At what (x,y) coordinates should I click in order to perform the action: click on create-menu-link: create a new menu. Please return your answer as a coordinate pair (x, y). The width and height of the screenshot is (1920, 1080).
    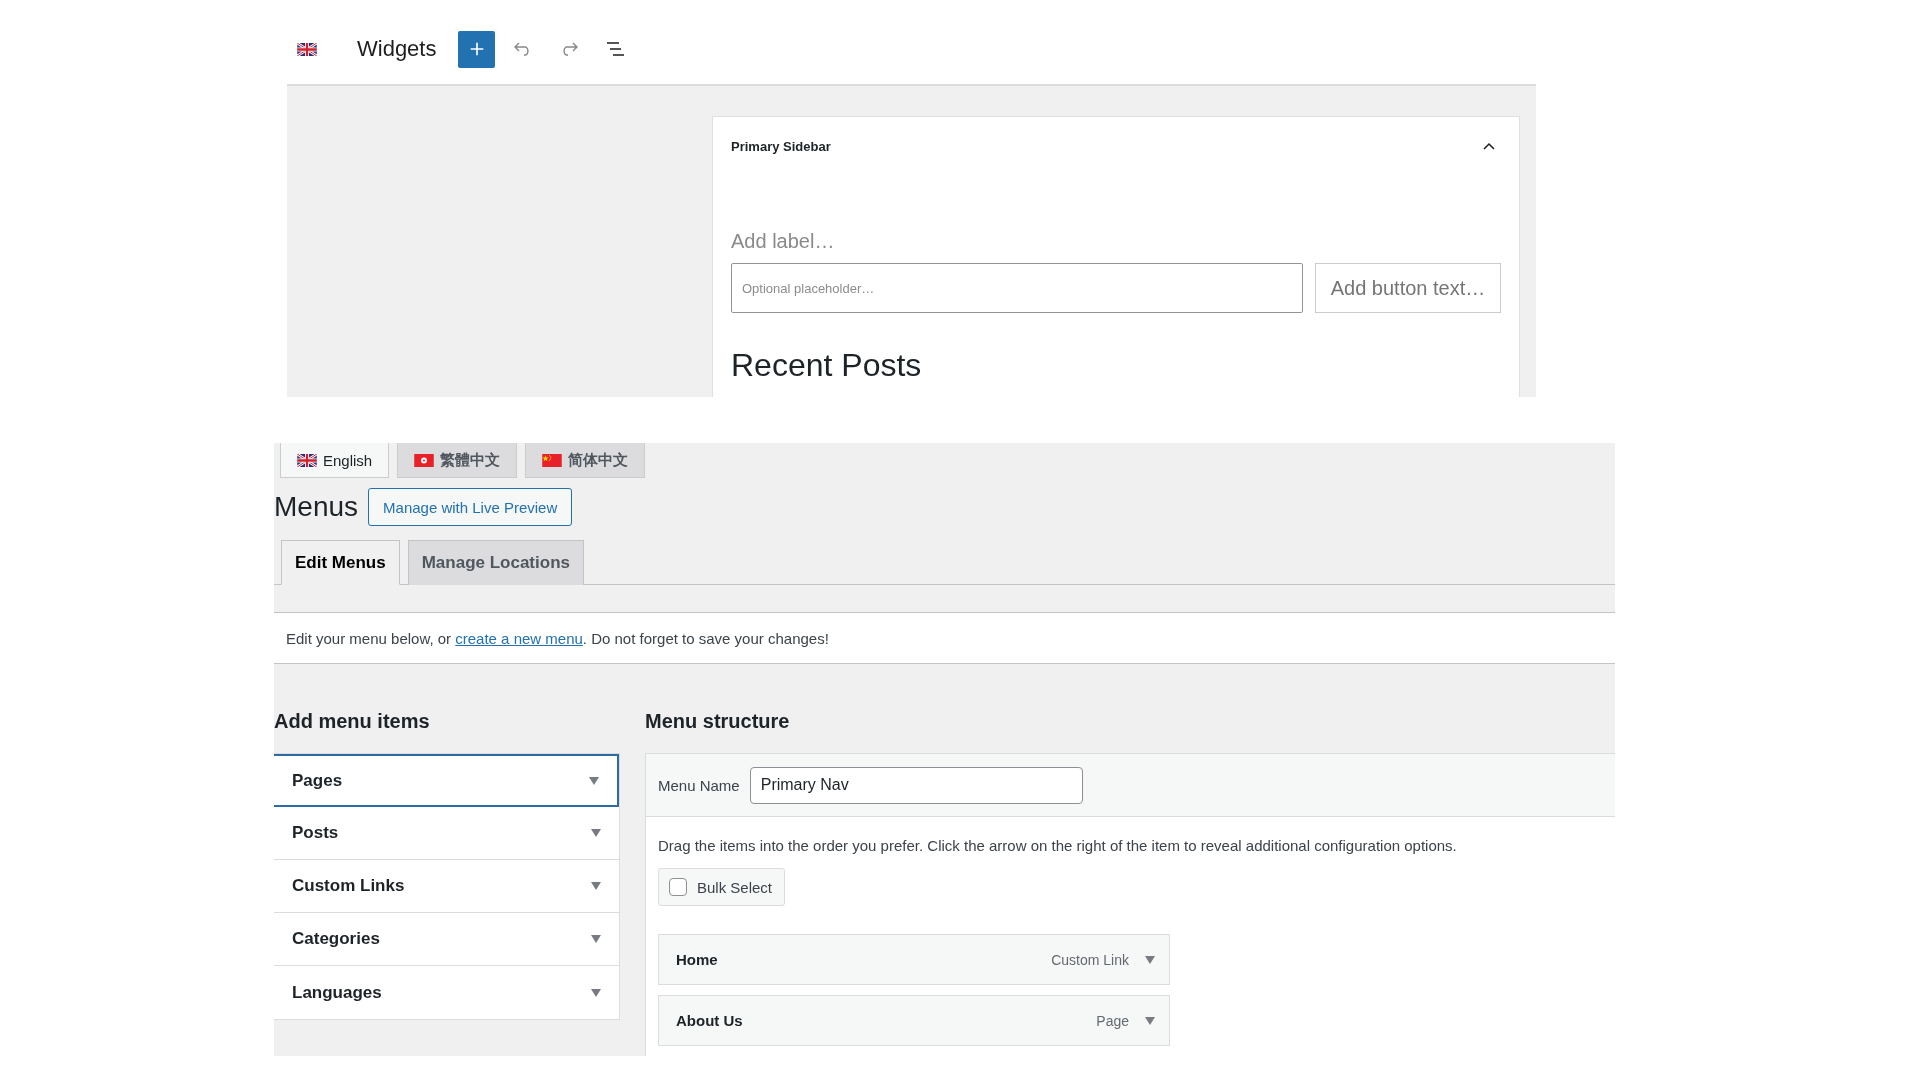
    Looking at the image, I should click on (519, 638).